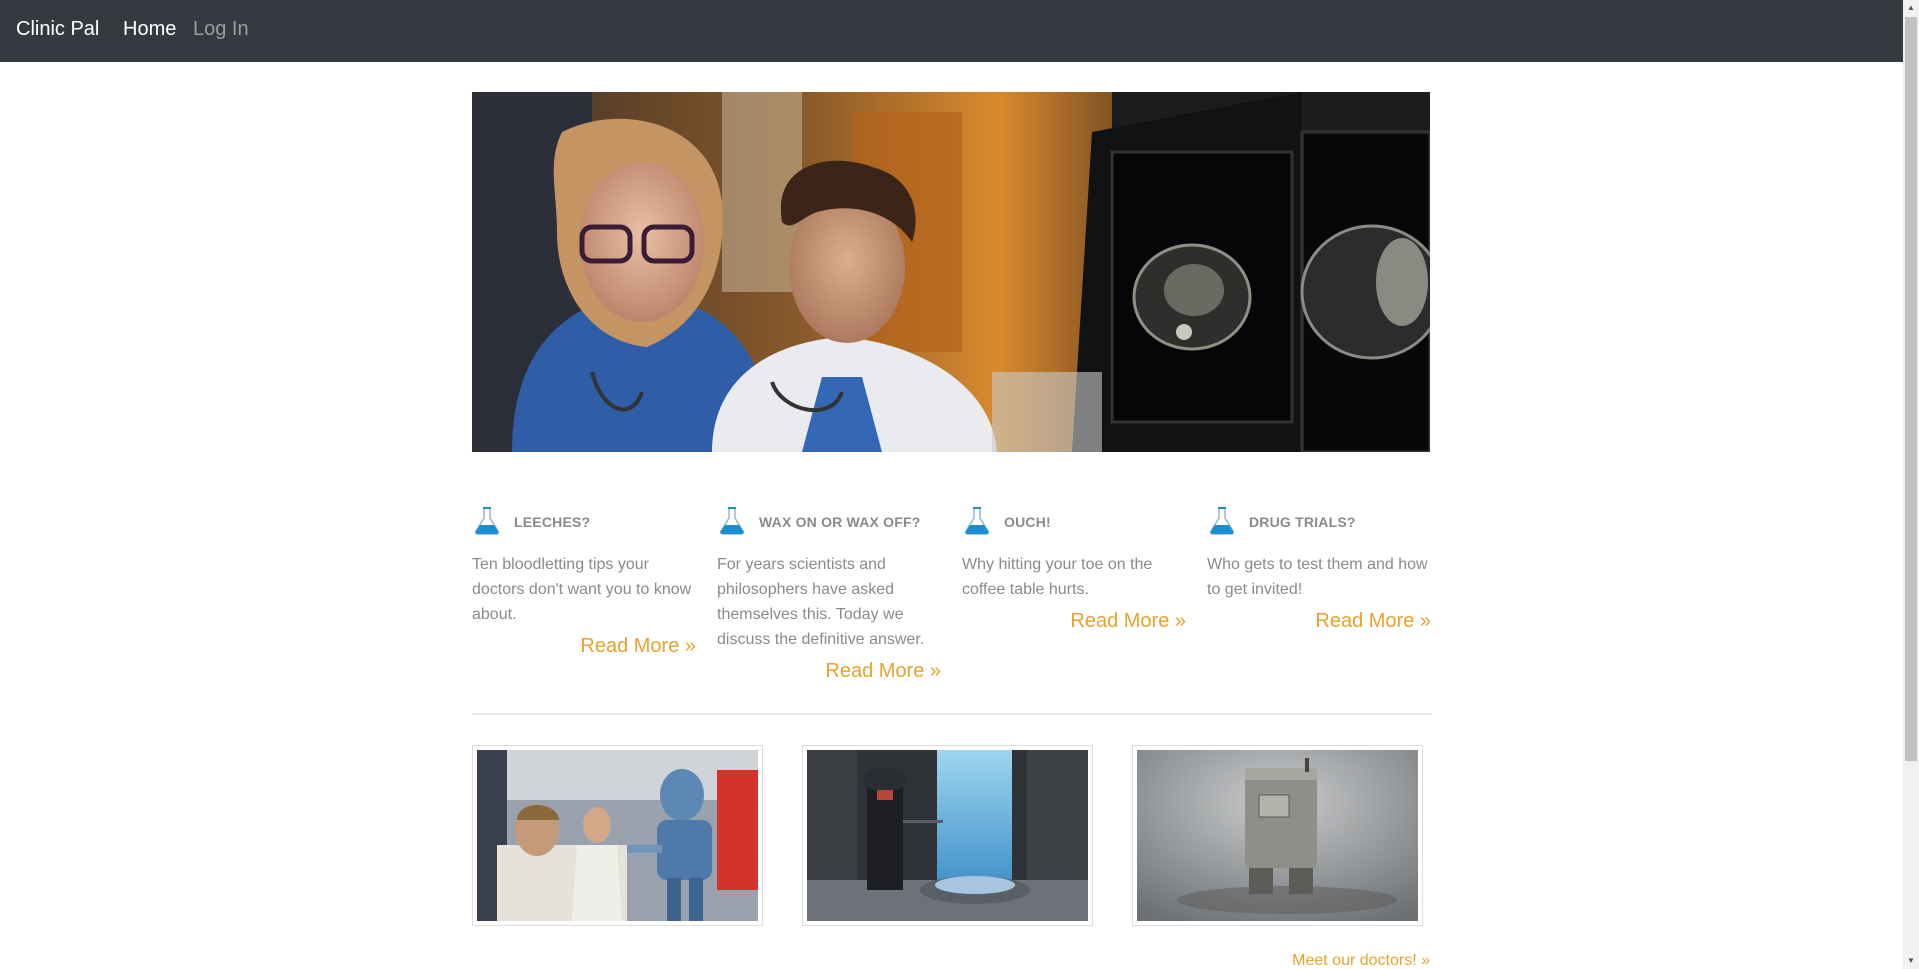 The width and height of the screenshot is (1919, 969). Describe the element at coordinates (1911, 389) in the screenshot. I see `scrollbar-thumb` at that location.